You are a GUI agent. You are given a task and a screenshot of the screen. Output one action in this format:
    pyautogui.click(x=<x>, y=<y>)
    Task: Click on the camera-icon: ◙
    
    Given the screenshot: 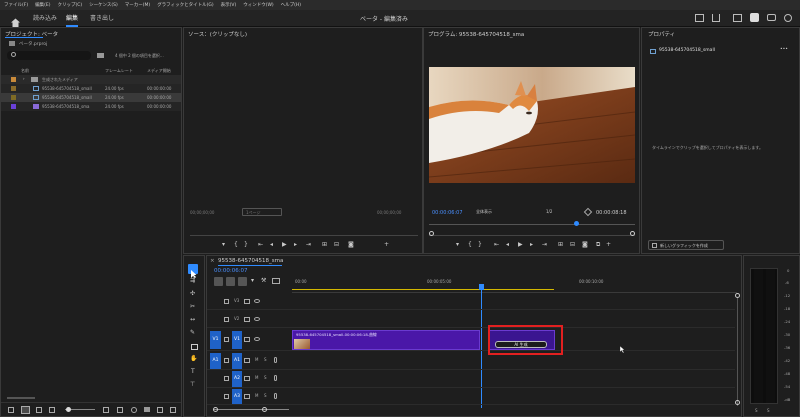 What is the action you would take?
    pyautogui.click(x=585, y=244)
    